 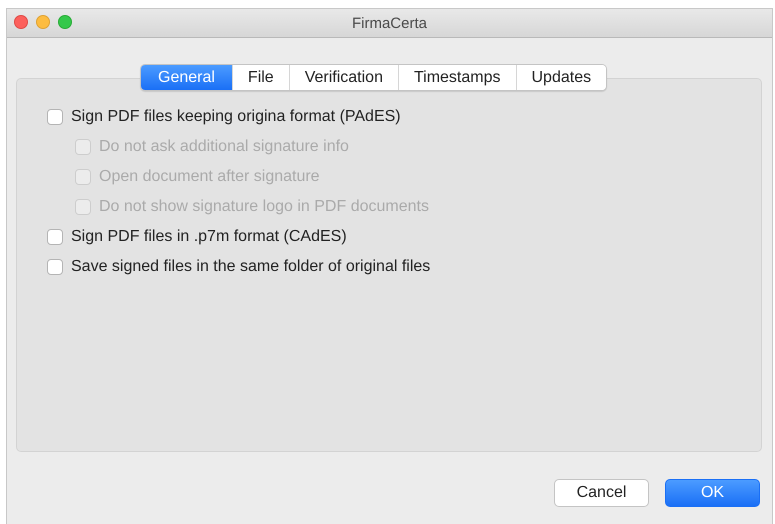 What do you see at coordinates (264, 207) in the screenshot?
I see `checkbox-label: Do not show signature logo in PDF documents` at bounding box center [264, 207].